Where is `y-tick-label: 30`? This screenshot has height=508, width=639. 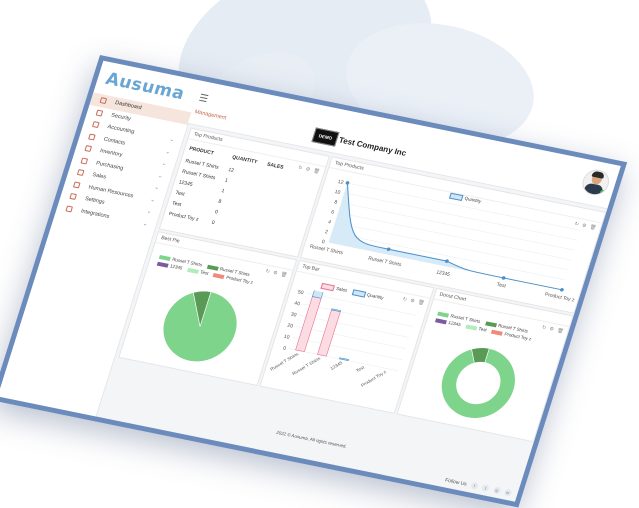 y-tick-label: 30 is located at coordinates (293, 315).